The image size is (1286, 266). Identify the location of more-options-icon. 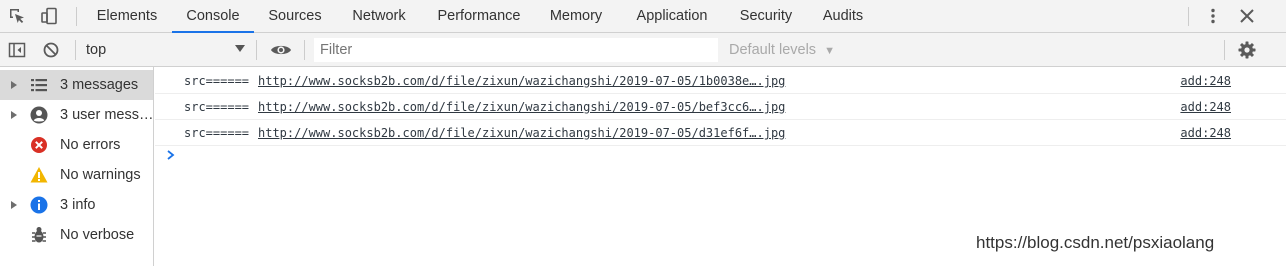
(1213, 16).